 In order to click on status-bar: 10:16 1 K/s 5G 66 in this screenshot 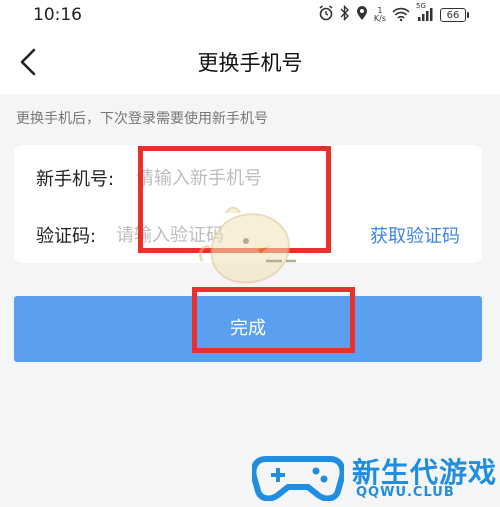, I will do `click(250, 15)`.